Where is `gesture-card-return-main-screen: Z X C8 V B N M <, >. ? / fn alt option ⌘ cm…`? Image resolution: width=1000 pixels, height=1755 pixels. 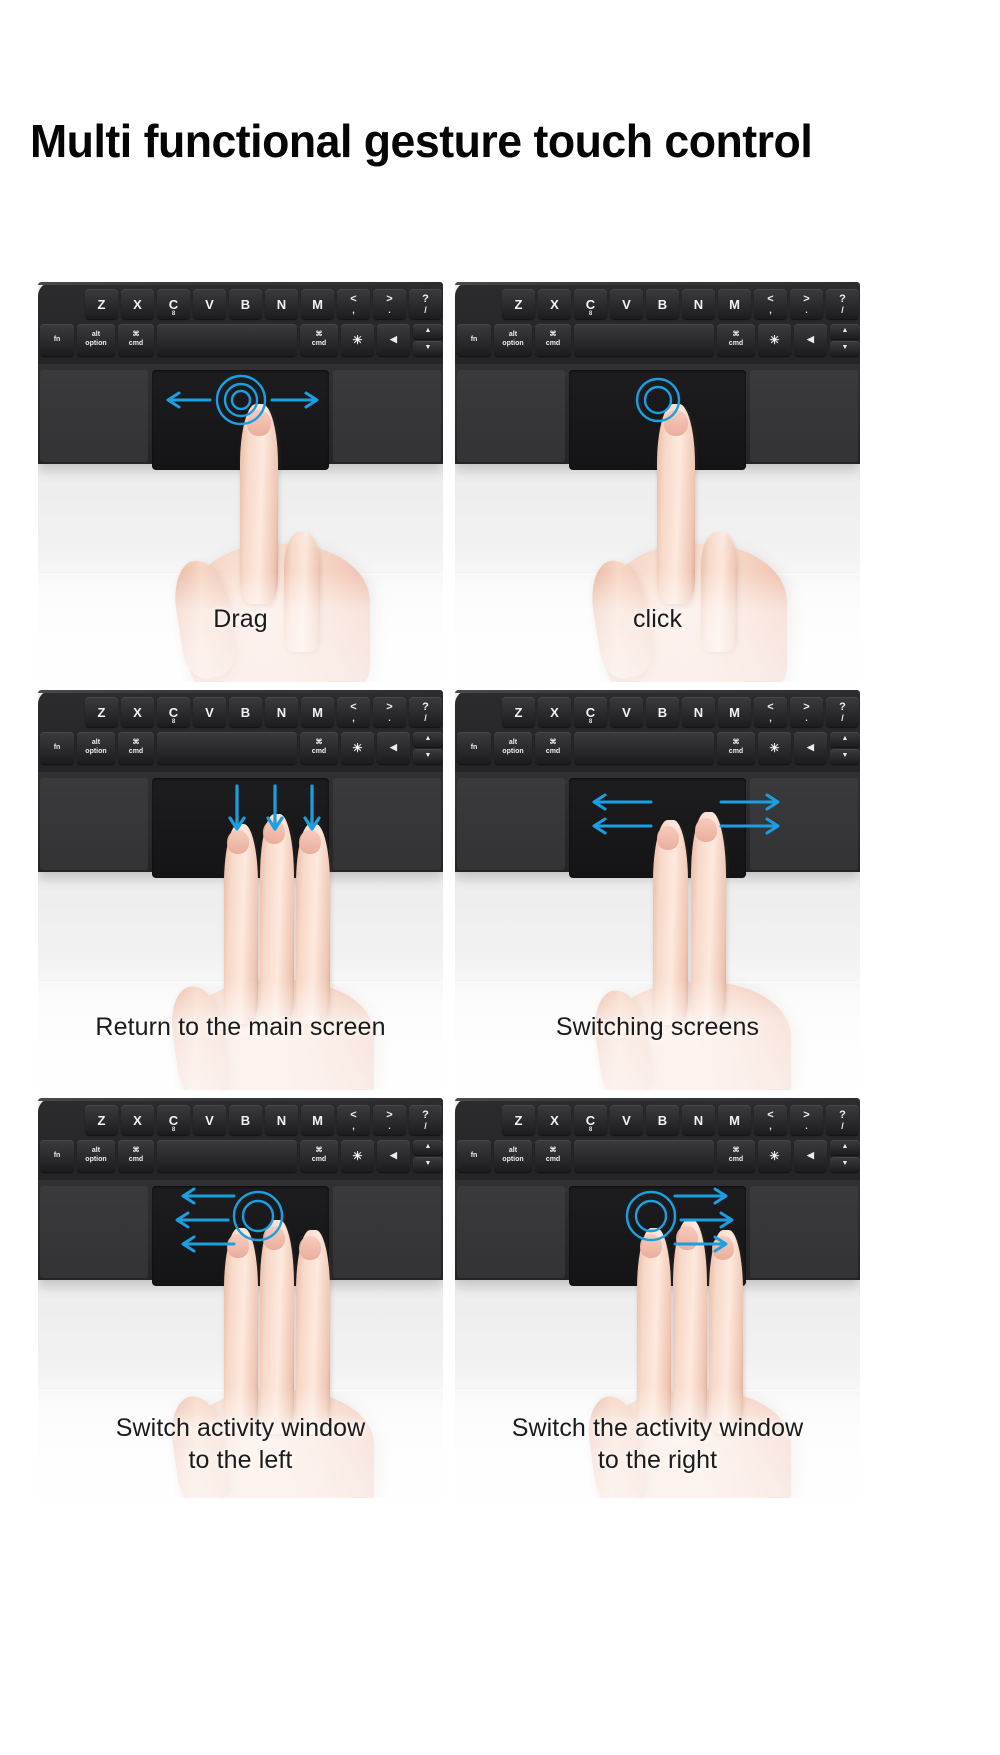 gesture-card-return-main-screen: Z X C8 V B N M <, >. ? / fn alt option ⌘ cm… is located at coordinates (240, 890).